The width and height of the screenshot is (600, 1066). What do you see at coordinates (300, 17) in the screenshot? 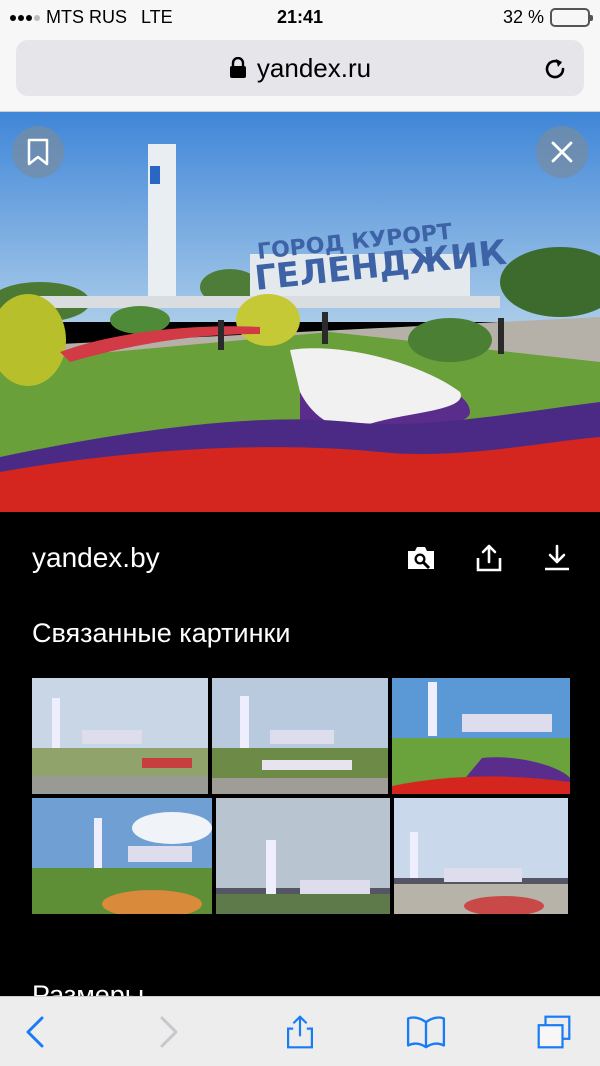
I see `status-bar: MTS RUS LTE 21:41 32 %` at bounding box center [300, 17].